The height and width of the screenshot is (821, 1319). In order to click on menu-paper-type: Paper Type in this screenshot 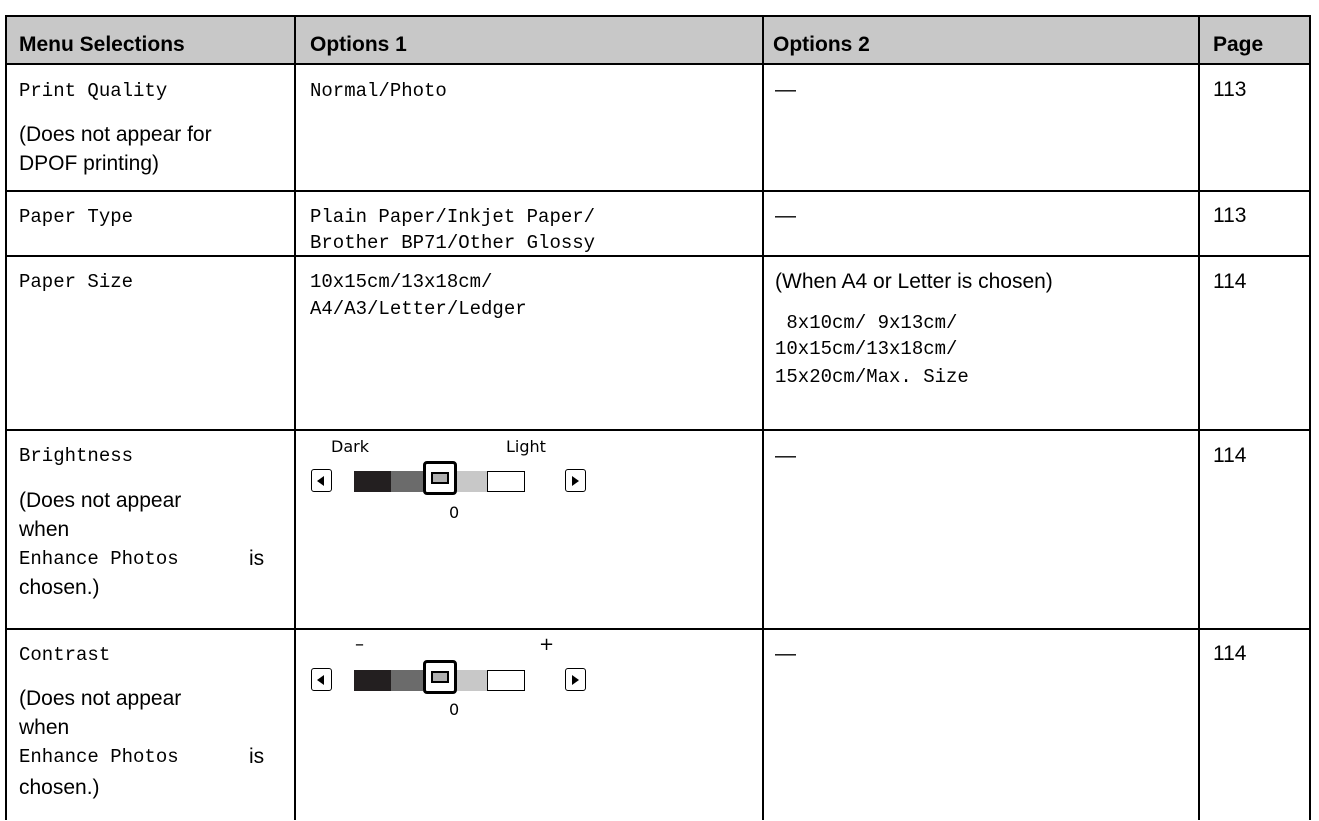, I will do `click(76, 217)`.